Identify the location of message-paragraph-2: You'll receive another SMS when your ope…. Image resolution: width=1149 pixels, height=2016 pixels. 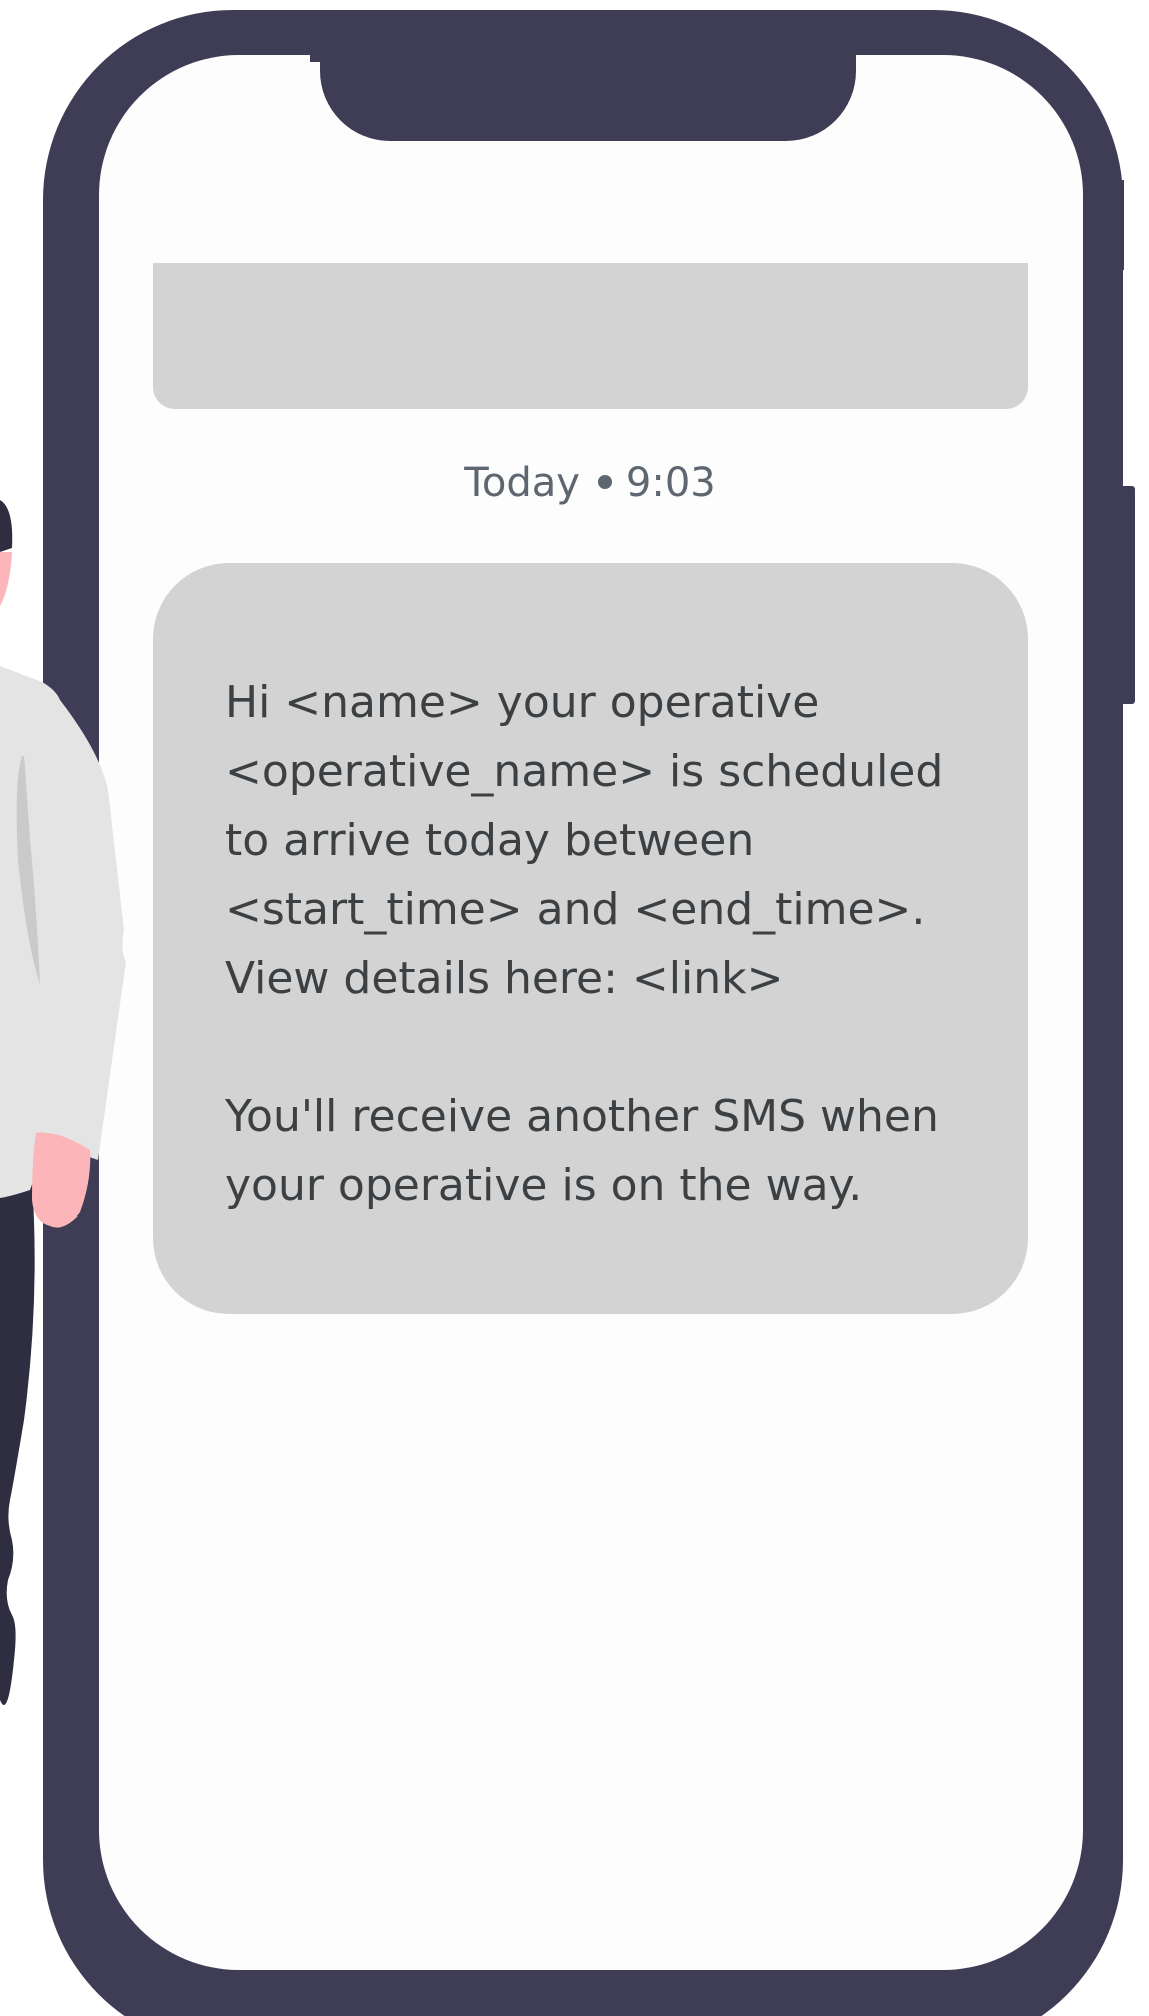
(606, 1151).